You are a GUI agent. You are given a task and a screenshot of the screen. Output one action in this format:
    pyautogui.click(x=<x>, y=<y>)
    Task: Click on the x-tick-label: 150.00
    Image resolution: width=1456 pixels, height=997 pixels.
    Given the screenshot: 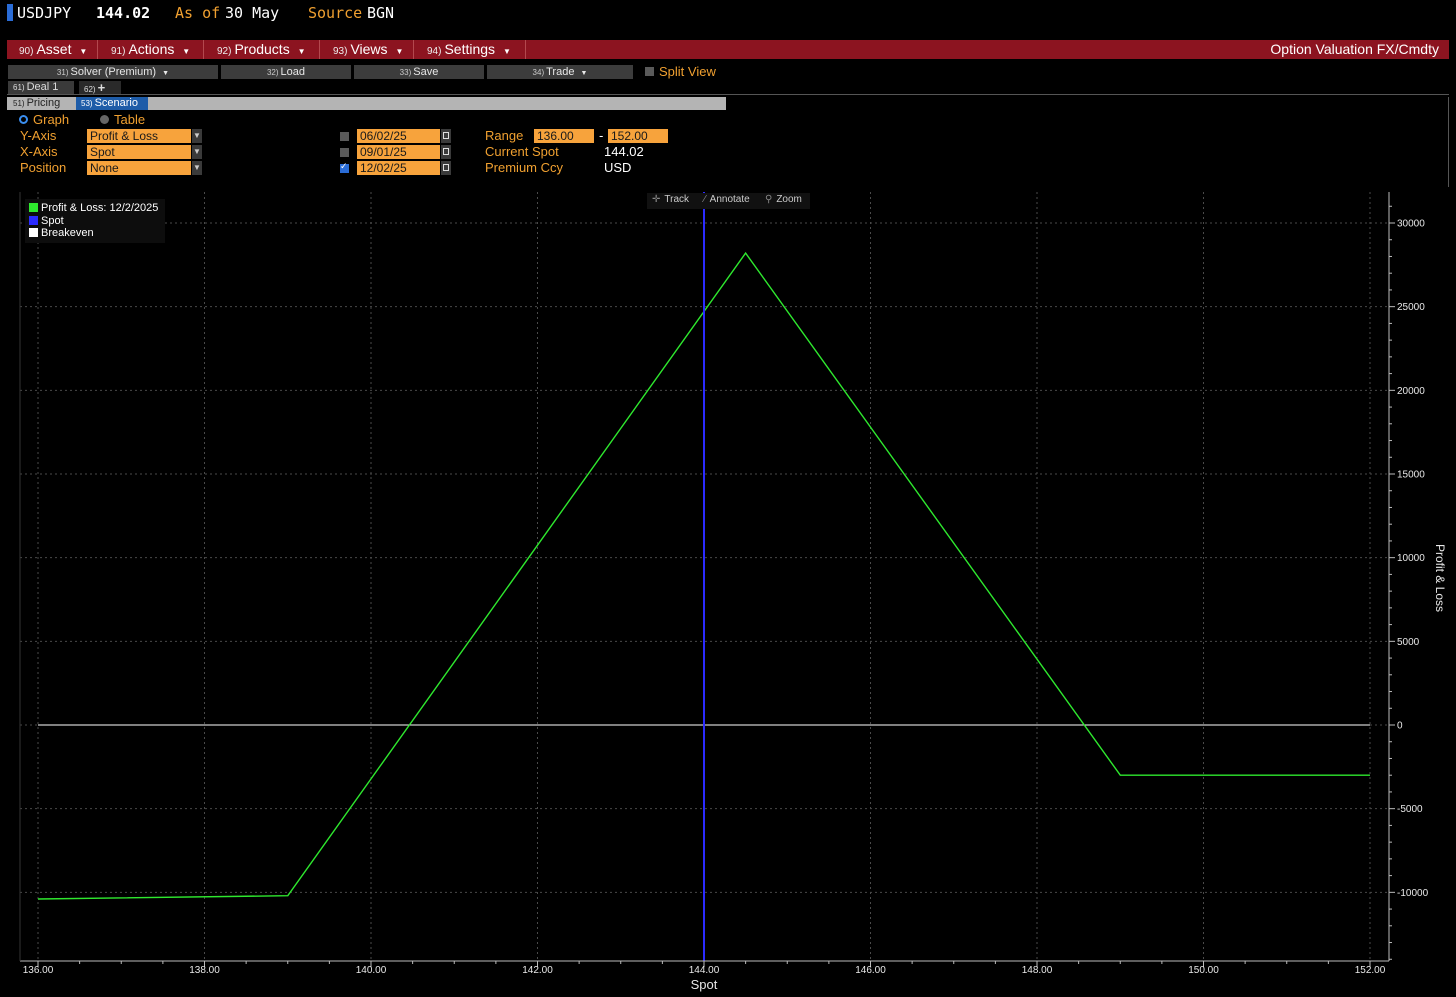 What is the action you would take?
    pyautogui.click(x=1203, y=970)
    